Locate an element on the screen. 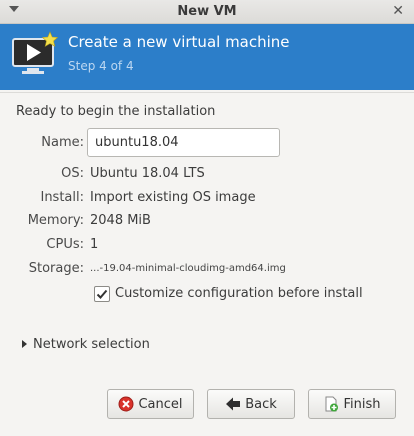 This screenshot has height=436, width=414. os-label: OS: is located at coordinates (72, 173).